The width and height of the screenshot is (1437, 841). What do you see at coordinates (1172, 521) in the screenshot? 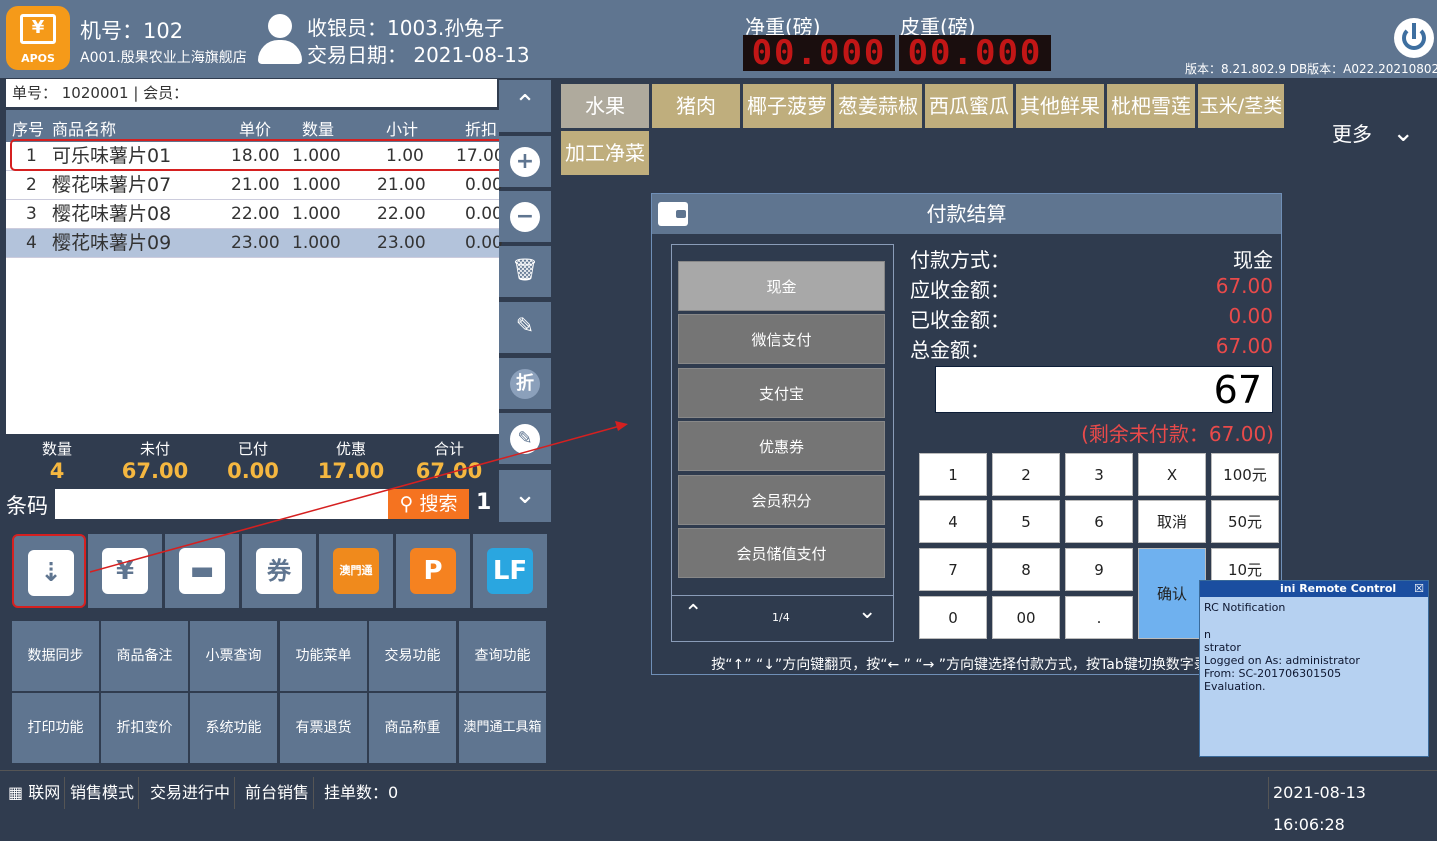
I see `cancel-button: 取消` at bounding box center [1172, 521].